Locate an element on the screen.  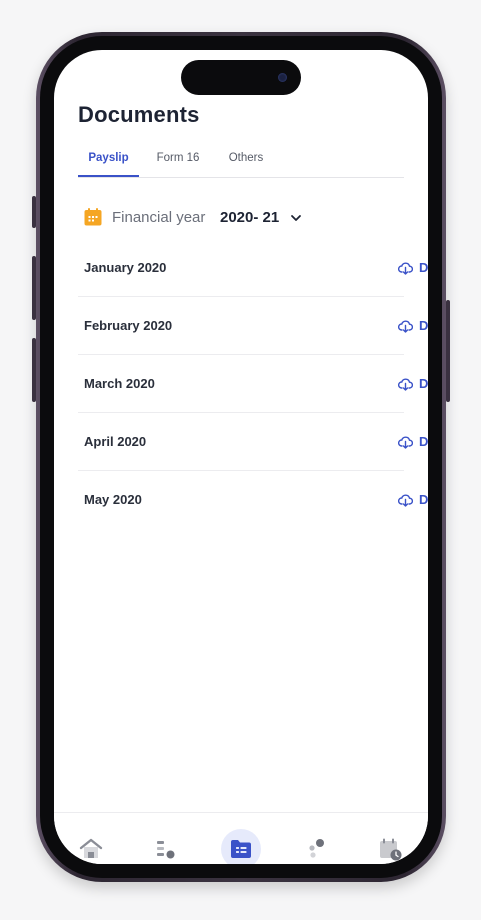
volume-up-button is located at coordinates (34, 288).